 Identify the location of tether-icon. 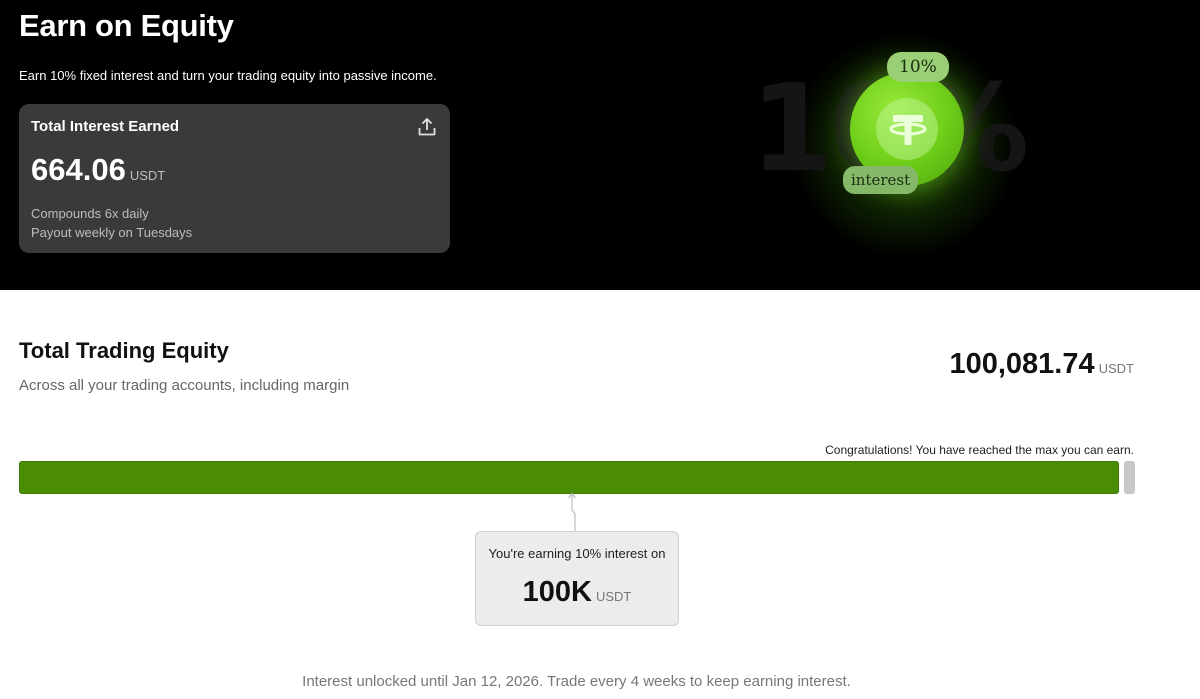
(908, 130).